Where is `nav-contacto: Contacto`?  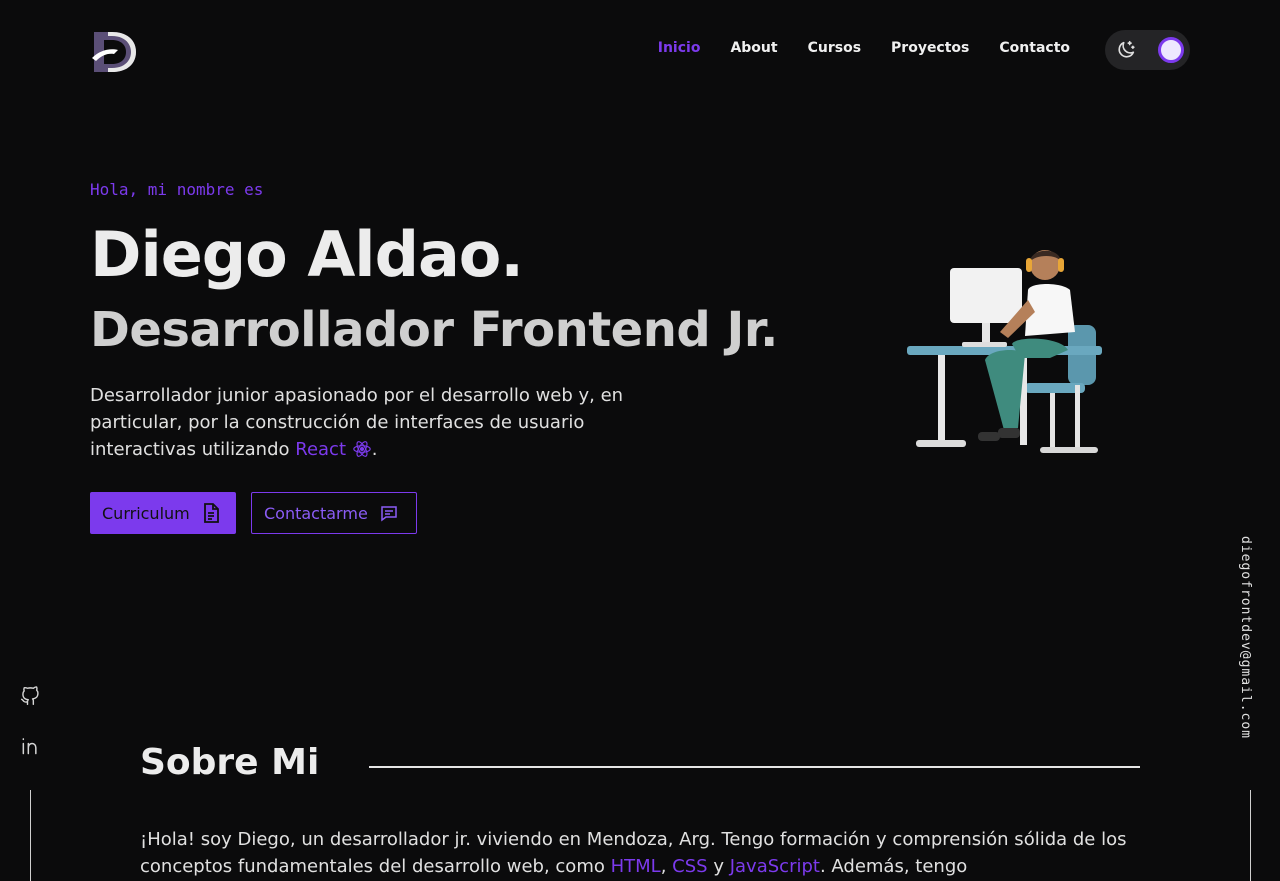
nav-contacto: Contacto is located at coordinates (1034, 48).